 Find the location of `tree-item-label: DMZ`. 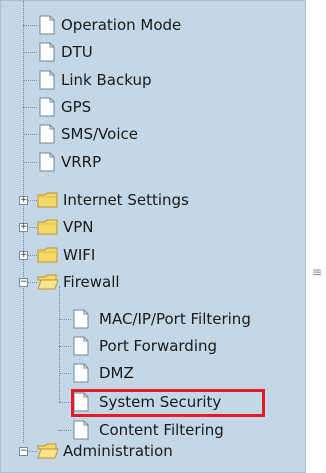

tree-item-label: DMZ is located at coordinates (116, 373).